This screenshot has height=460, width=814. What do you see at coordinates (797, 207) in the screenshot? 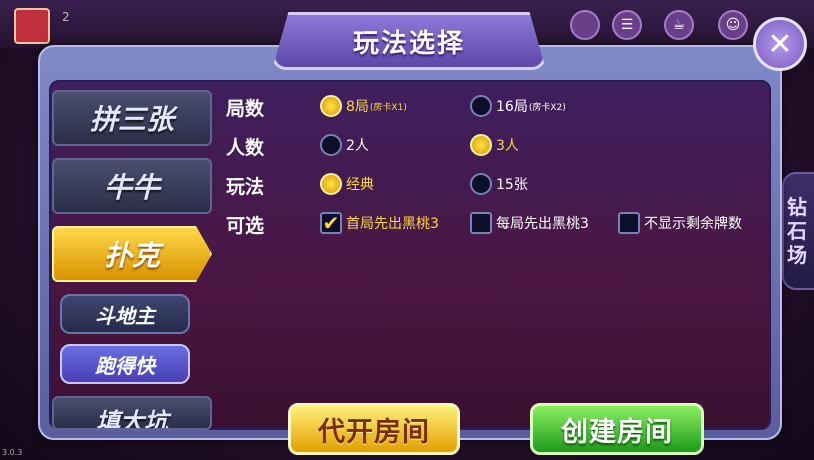
I see `diamond-room-label-1: 钻` at bounding box center [797, 207].